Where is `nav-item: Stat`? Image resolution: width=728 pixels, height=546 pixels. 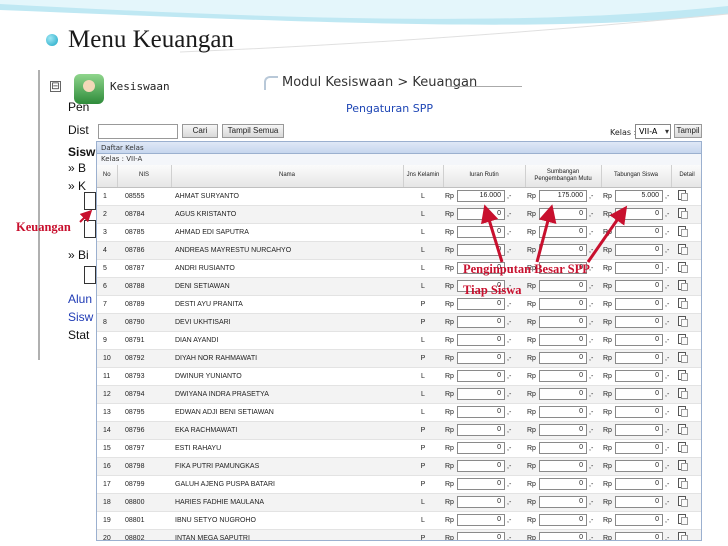 nav-item: Stat is located at coordinates (82, 335).